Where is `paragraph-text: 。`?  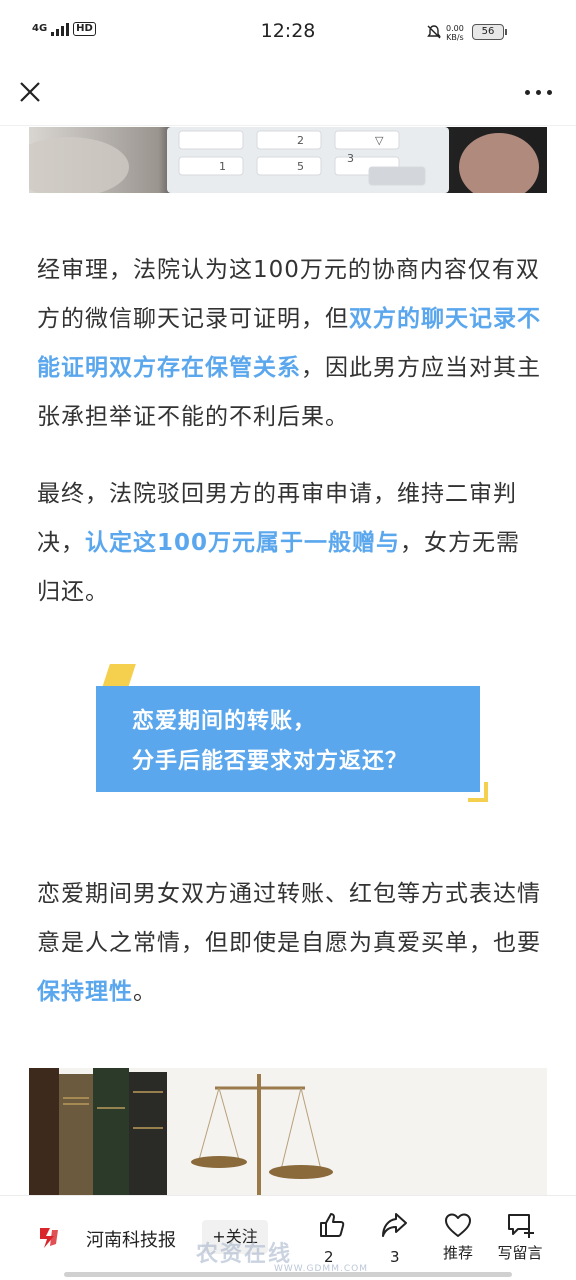 paragraph-text: 。 is located at coordinates (145, 992).